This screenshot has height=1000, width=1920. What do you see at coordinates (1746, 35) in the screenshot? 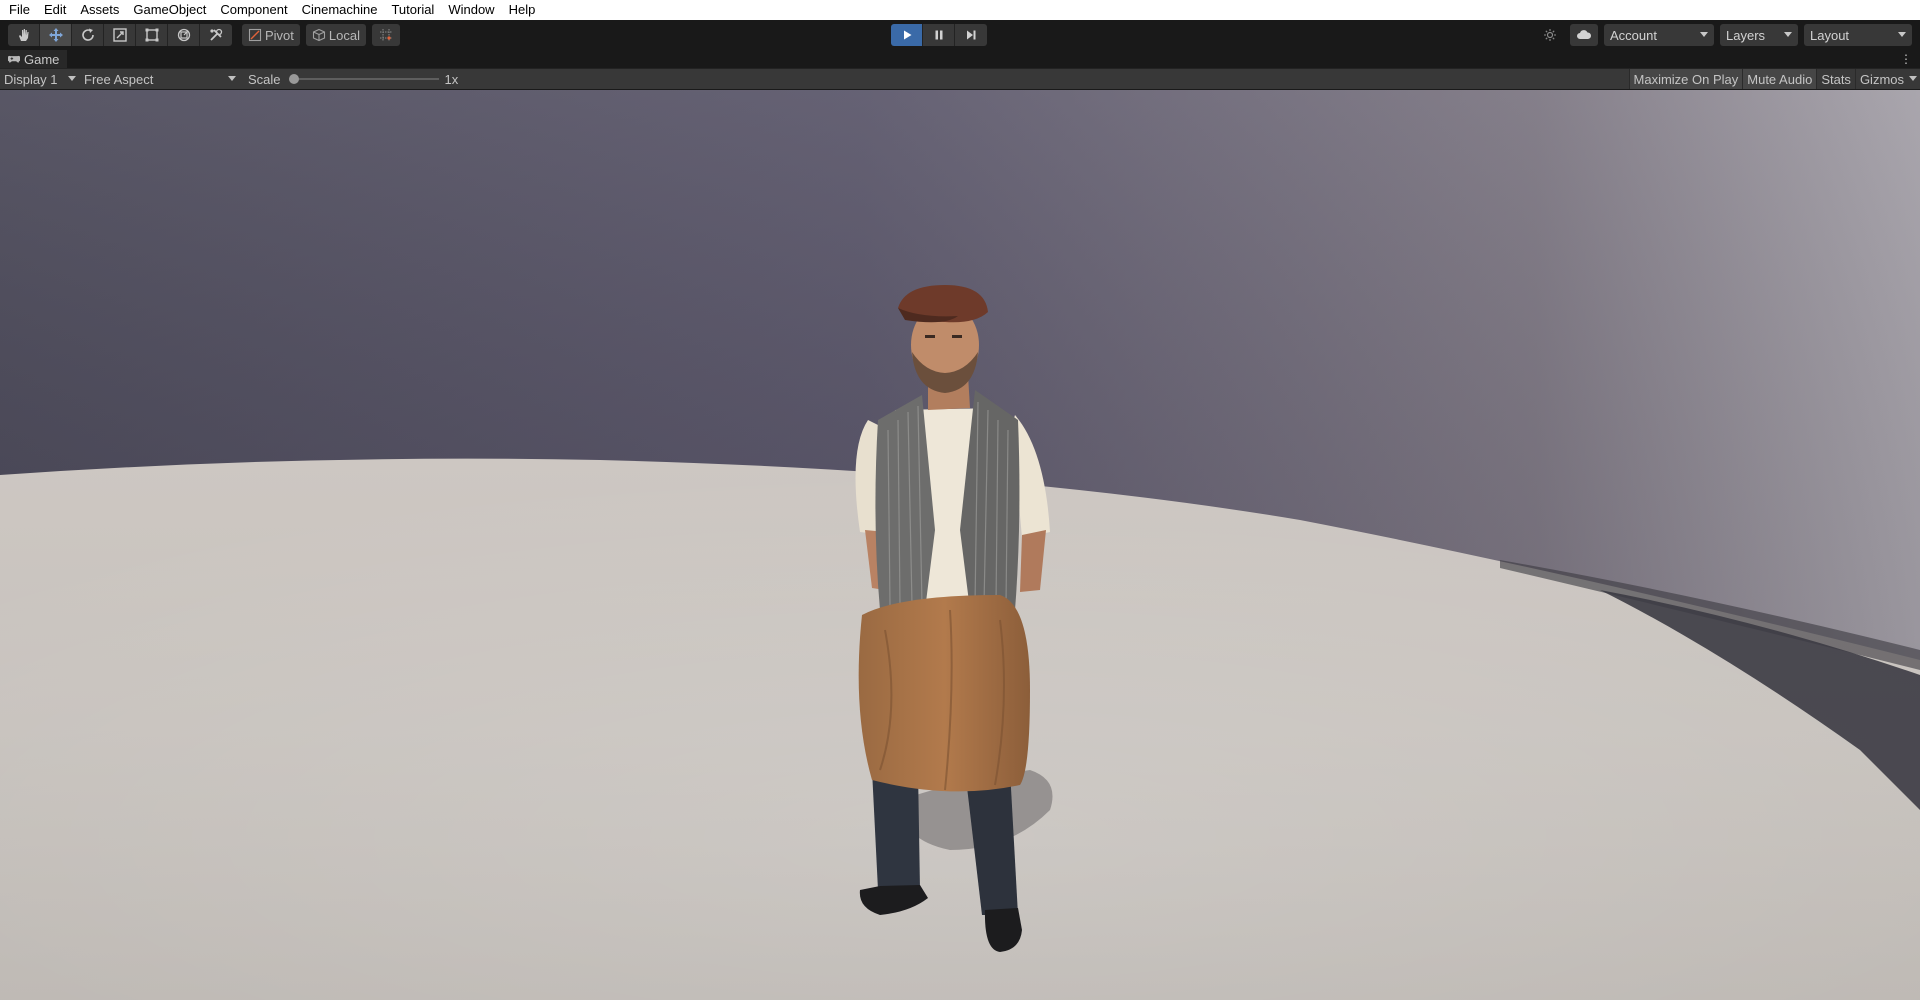
I see `layers-label: Layers` at bounding box center [1746, 35].